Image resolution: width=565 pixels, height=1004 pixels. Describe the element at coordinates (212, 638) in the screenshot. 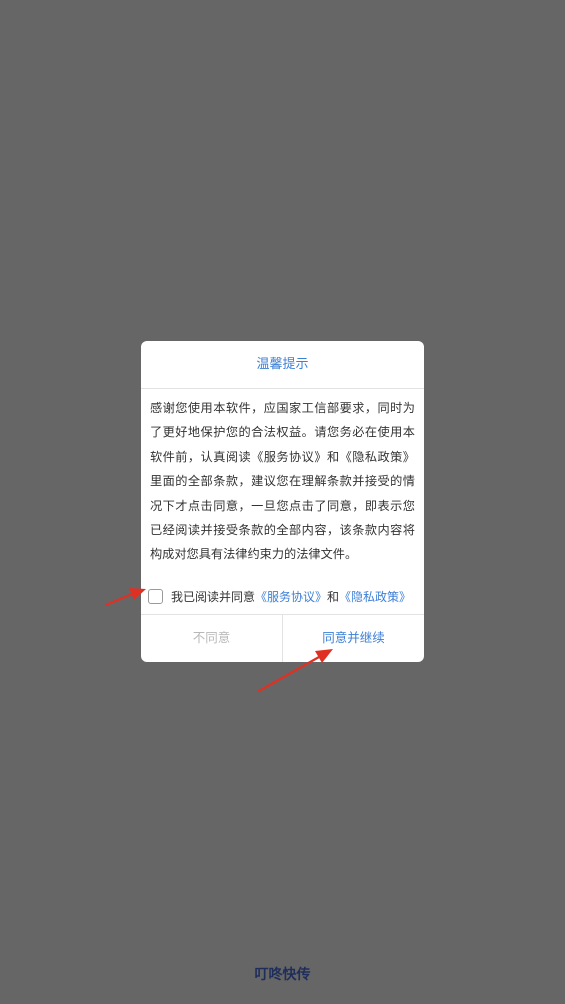

I see `disagree-button: 不同意` at that location.